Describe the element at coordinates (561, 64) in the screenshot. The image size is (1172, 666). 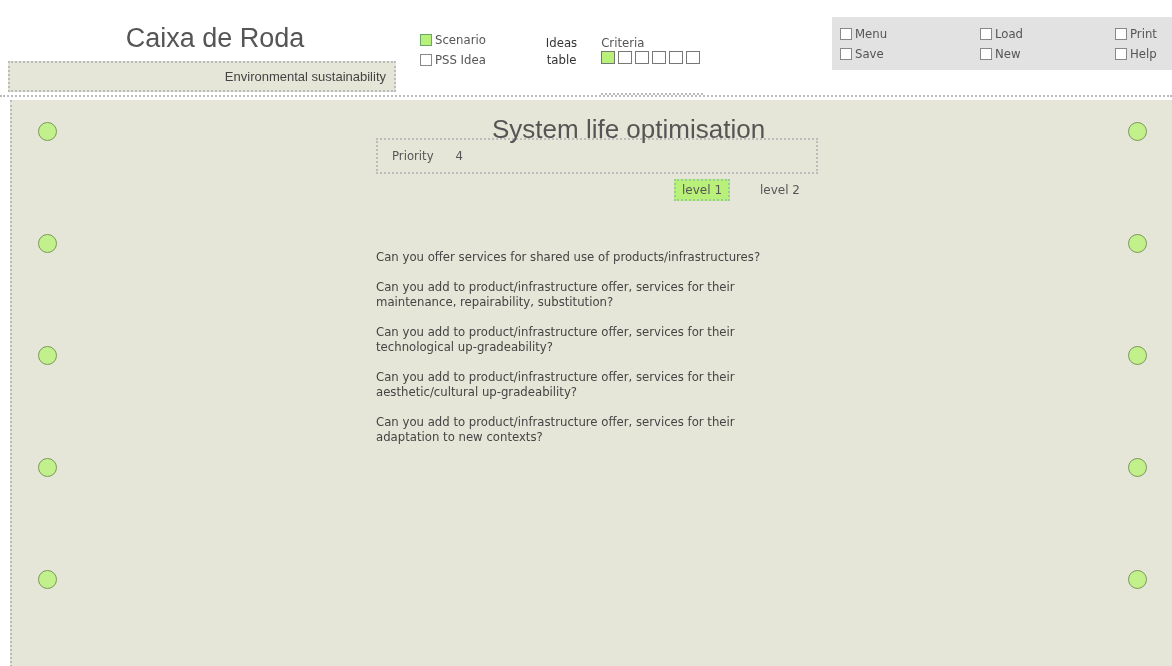
I see `ideas-table-link: Ideas table` at that location.